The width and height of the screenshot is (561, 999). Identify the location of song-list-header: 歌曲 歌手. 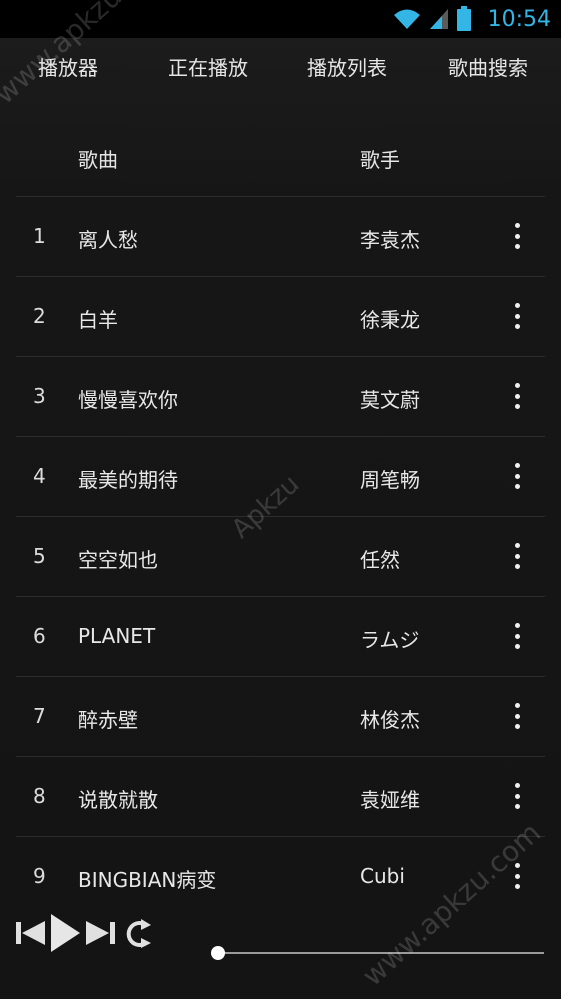
(280, 157).